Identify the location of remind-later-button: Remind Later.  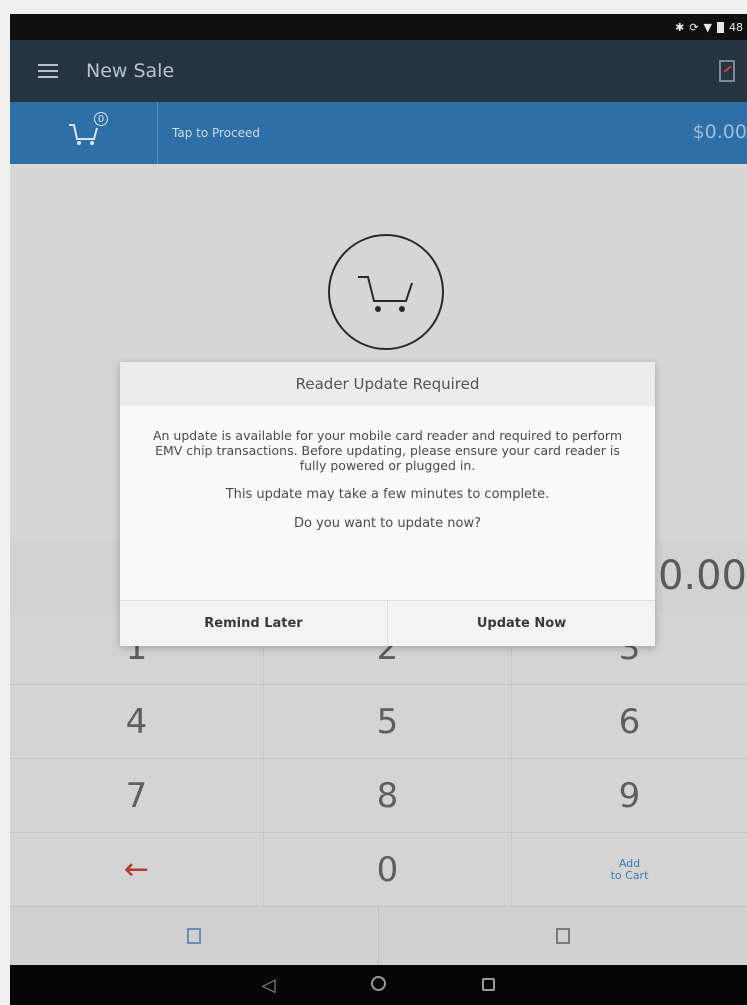
(254, 623).